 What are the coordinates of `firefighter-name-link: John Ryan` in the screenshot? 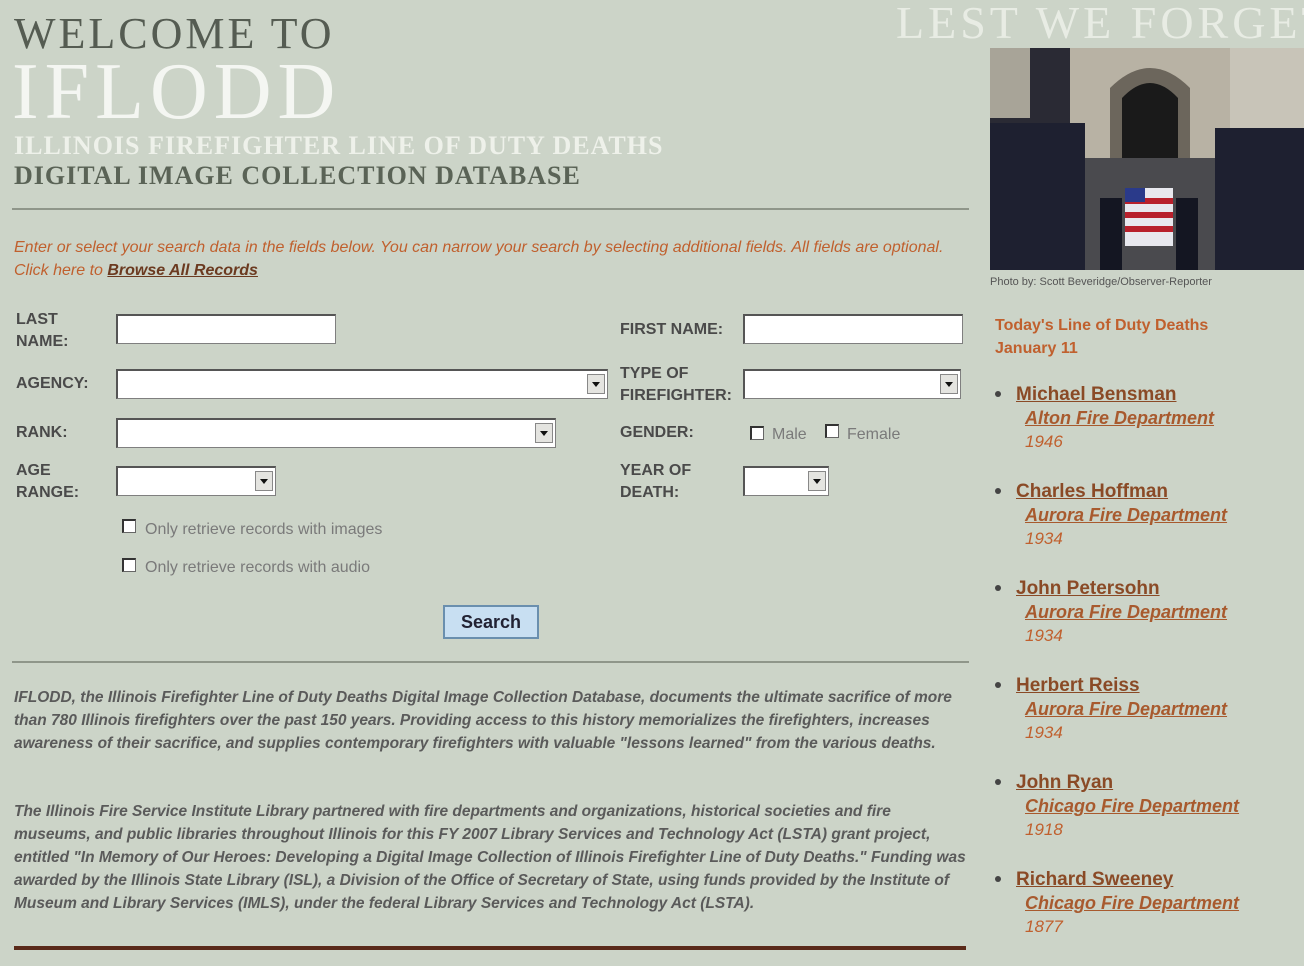 It's located at (1064, 783).